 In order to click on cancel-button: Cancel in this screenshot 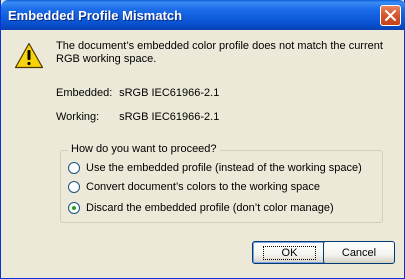, I will do `click(359, 252)`.